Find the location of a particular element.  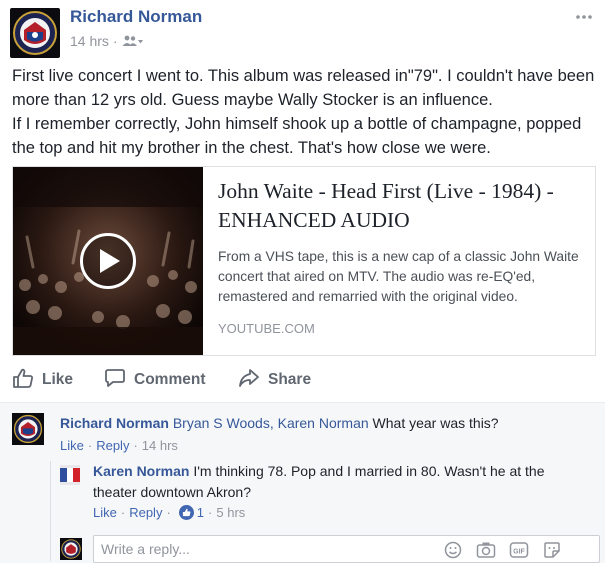

comment-button: Comment is located at coordinates (154, 380).